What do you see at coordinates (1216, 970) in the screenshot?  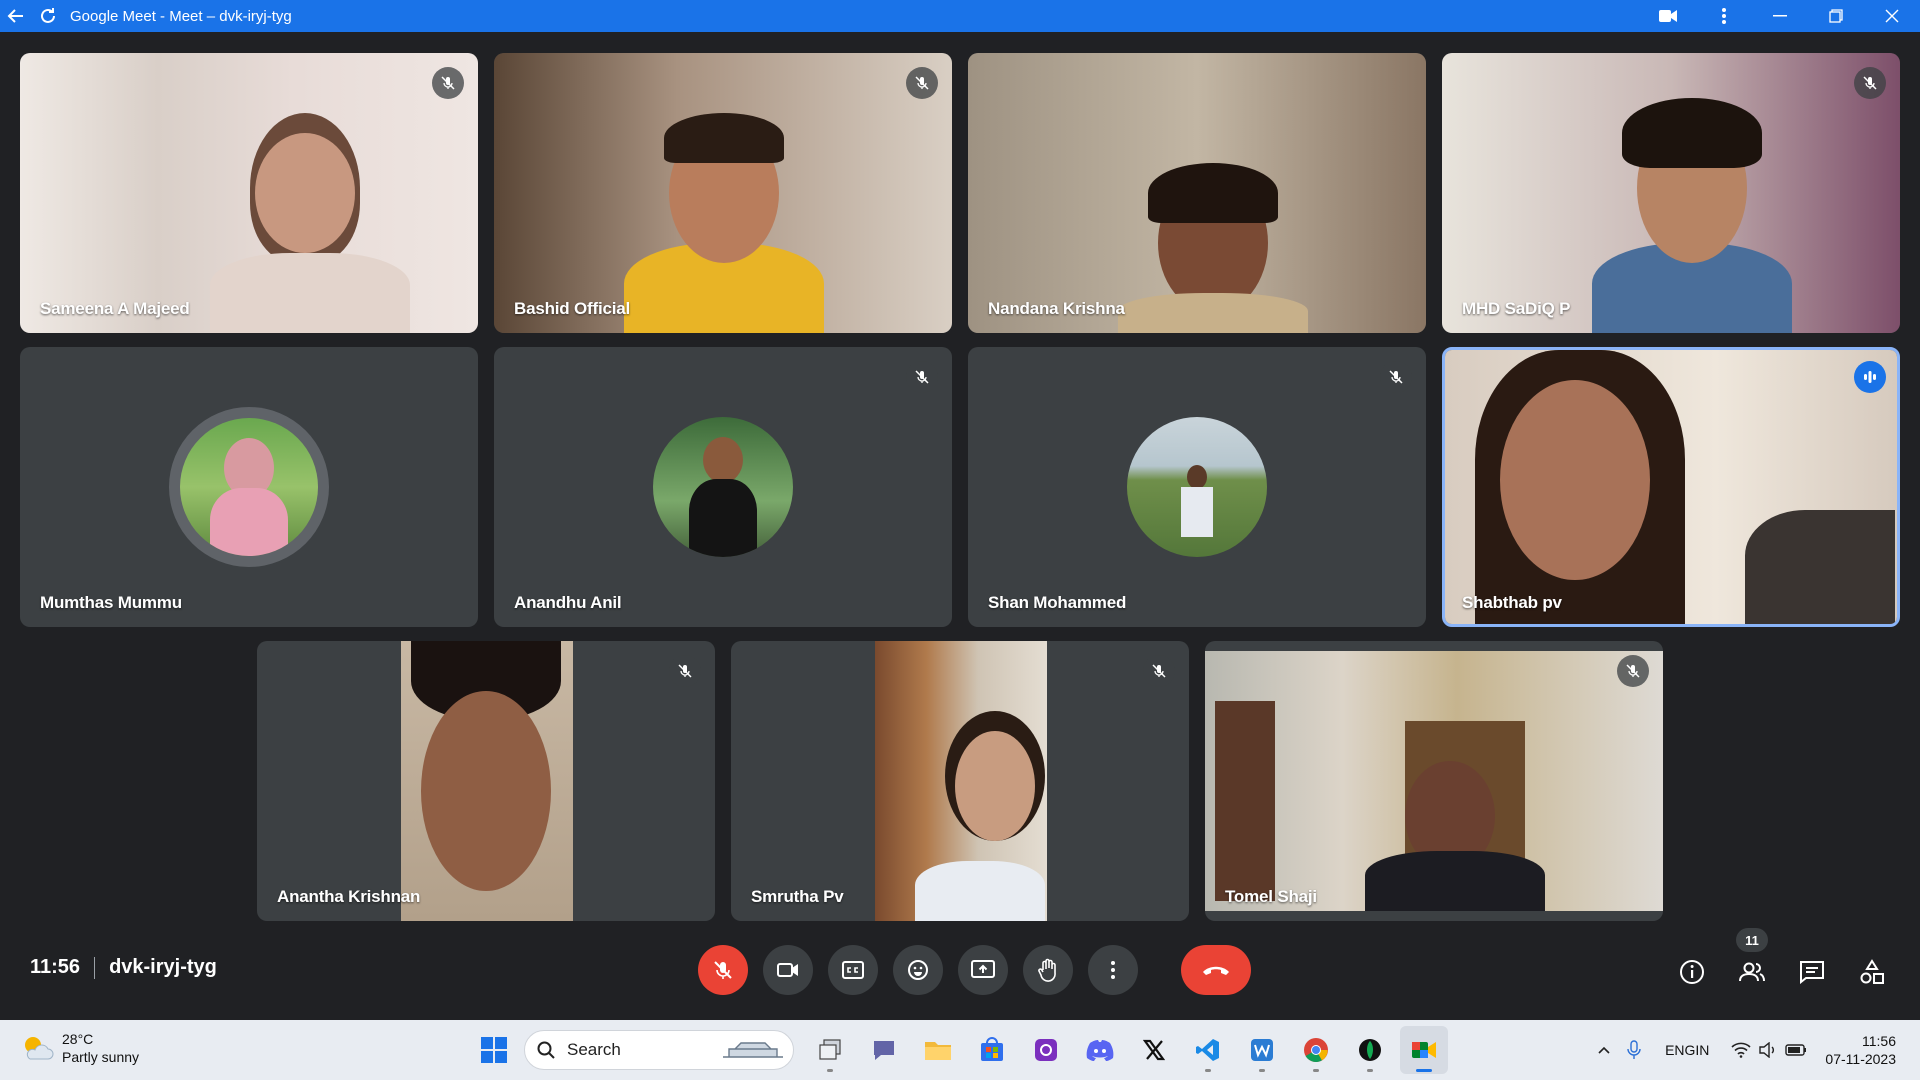 I see `leave-call-button` at bounding box center [1216, 970].